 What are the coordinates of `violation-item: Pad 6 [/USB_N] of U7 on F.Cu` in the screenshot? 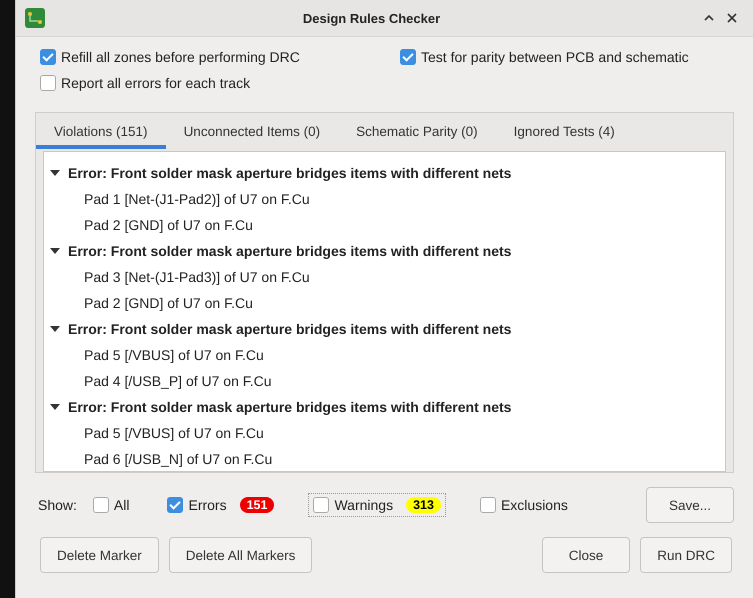 It's located at (178, 459).